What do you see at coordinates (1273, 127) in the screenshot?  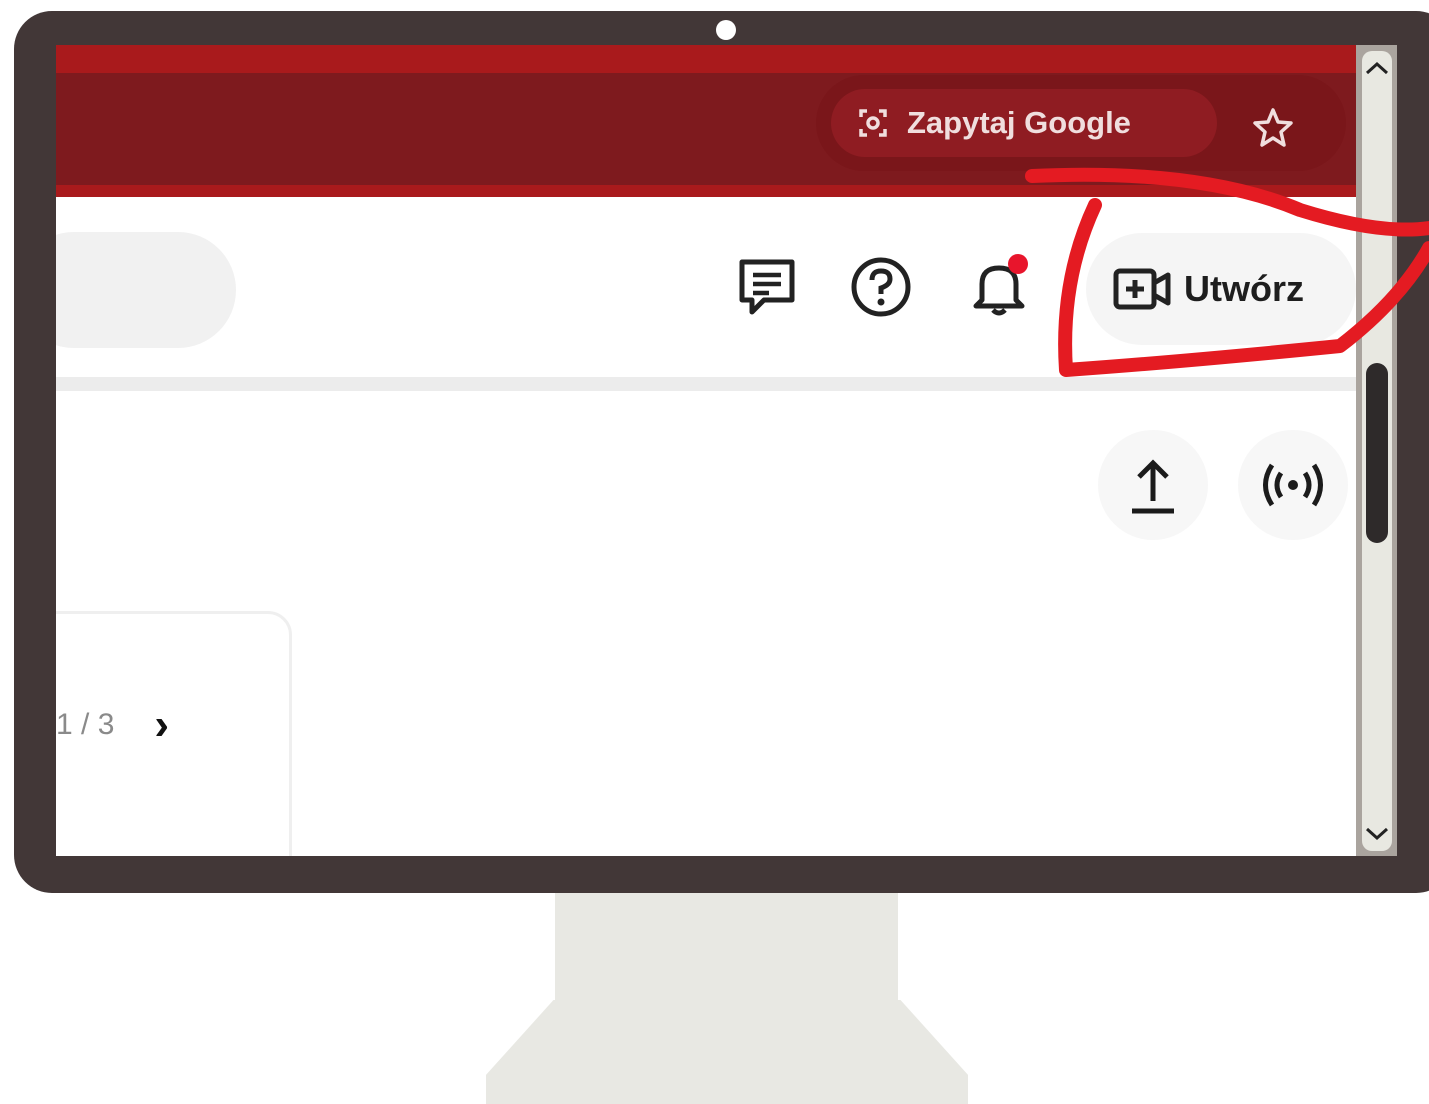 I see `bookmark-star-icon` at bounding box center [1273, 127].